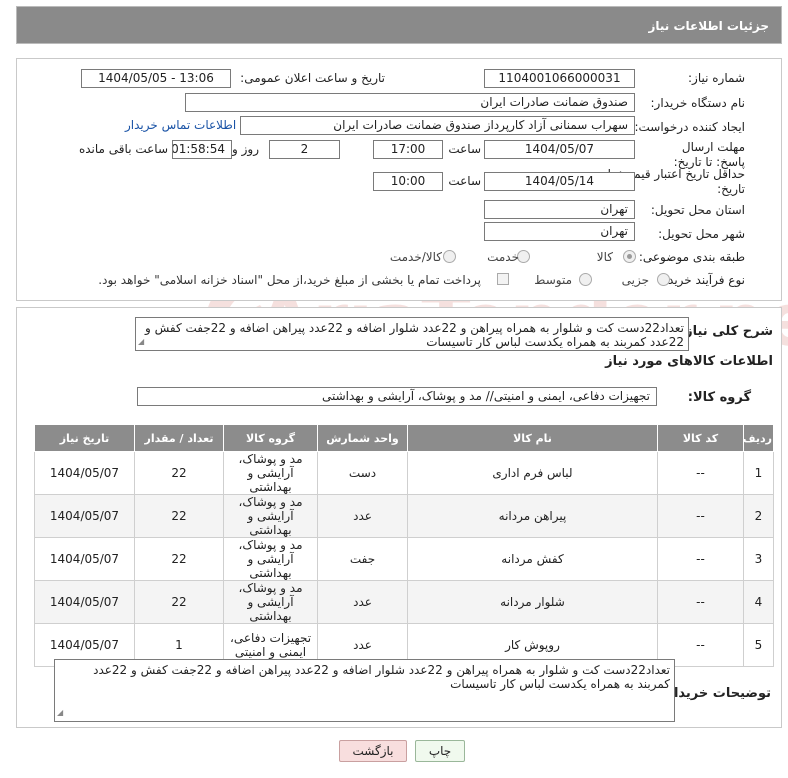 The image size is (788, 778). Describe the element at coordinates (464, 149) in the screenshot. I see `deadline-time-label: ساعت` at that location.